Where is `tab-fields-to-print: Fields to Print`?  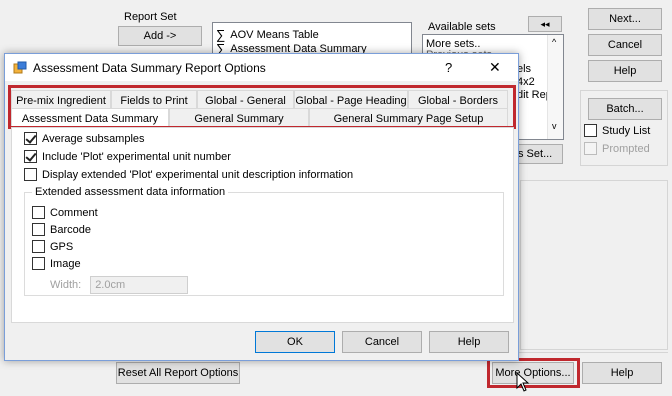
tab-fields-to-print: Fields to Print is located at coordinates (154, 100).